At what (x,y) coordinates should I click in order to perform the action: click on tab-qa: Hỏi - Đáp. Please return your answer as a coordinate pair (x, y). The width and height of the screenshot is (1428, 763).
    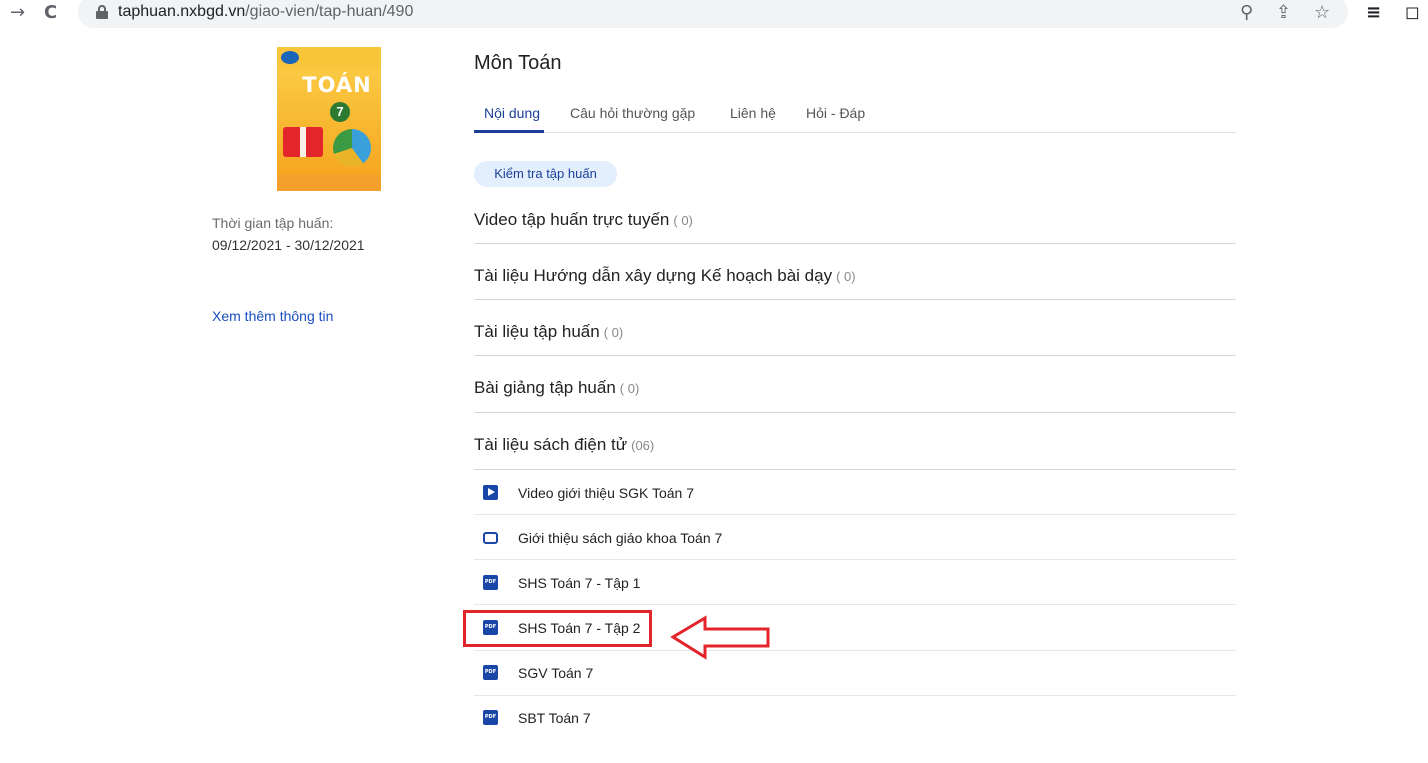
    Looking at the image, I should click on (835, 113).